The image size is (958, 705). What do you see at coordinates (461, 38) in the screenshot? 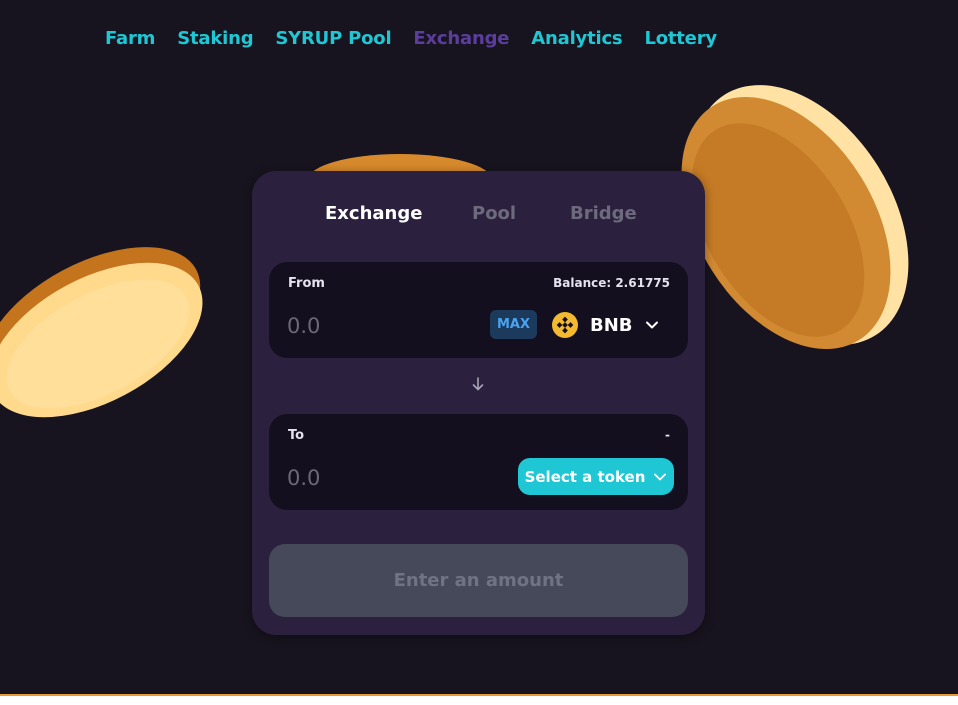
I see `nav-exchange: Exchange` at bounding box center [461, 38].